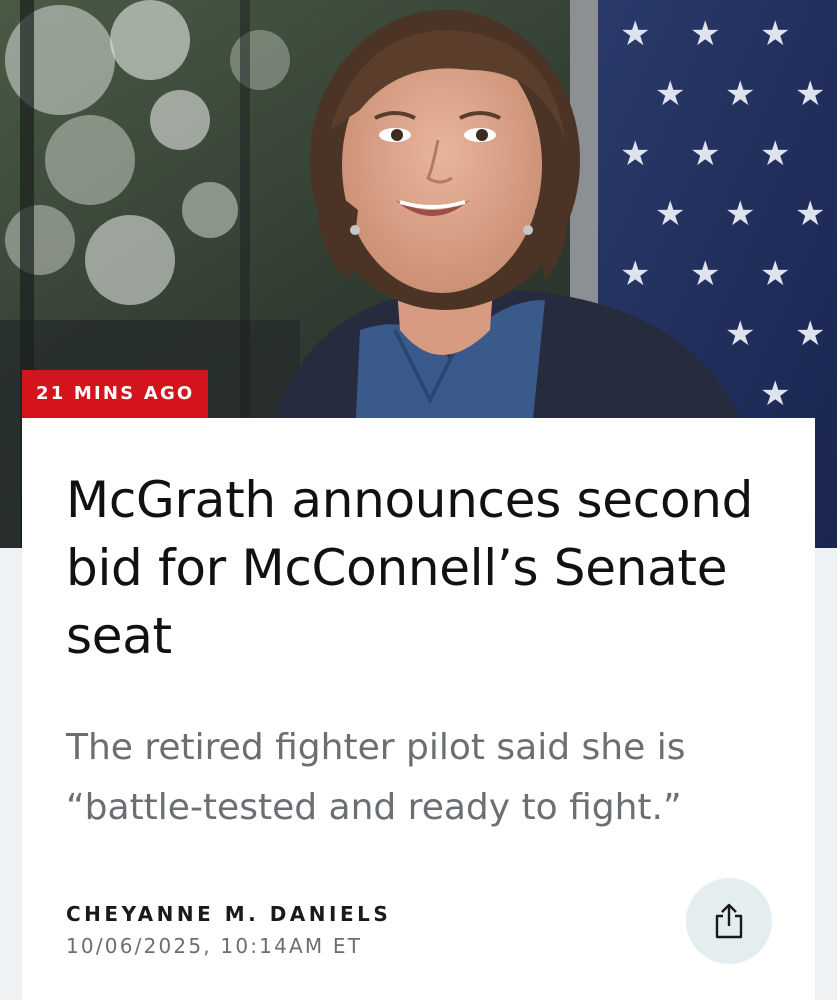  What do you see at coordinates (228, 914) in the screenshot?
I see `author-name: CHEYANNE M. DANIELS` at bounding box center [228, 914].